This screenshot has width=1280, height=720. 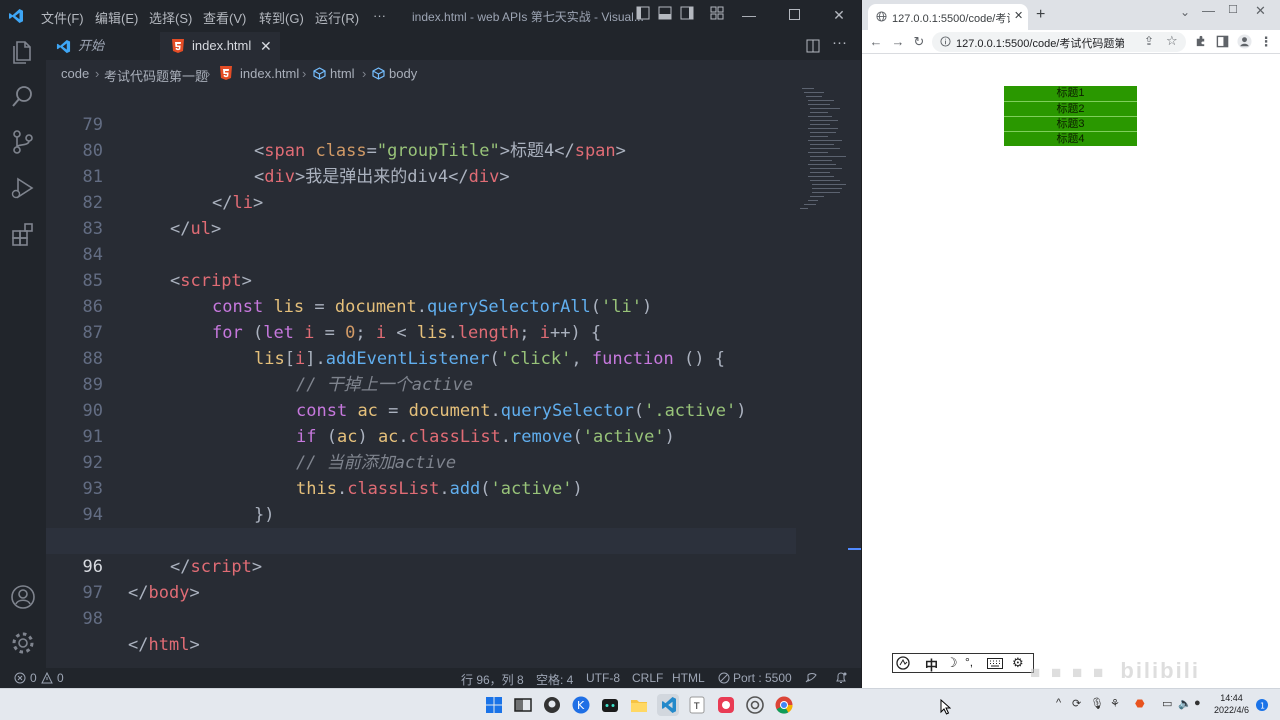 What do you see at coordinates (826, 156) in the screenshot?
I see `minimap` at bounding box center [826, 156].